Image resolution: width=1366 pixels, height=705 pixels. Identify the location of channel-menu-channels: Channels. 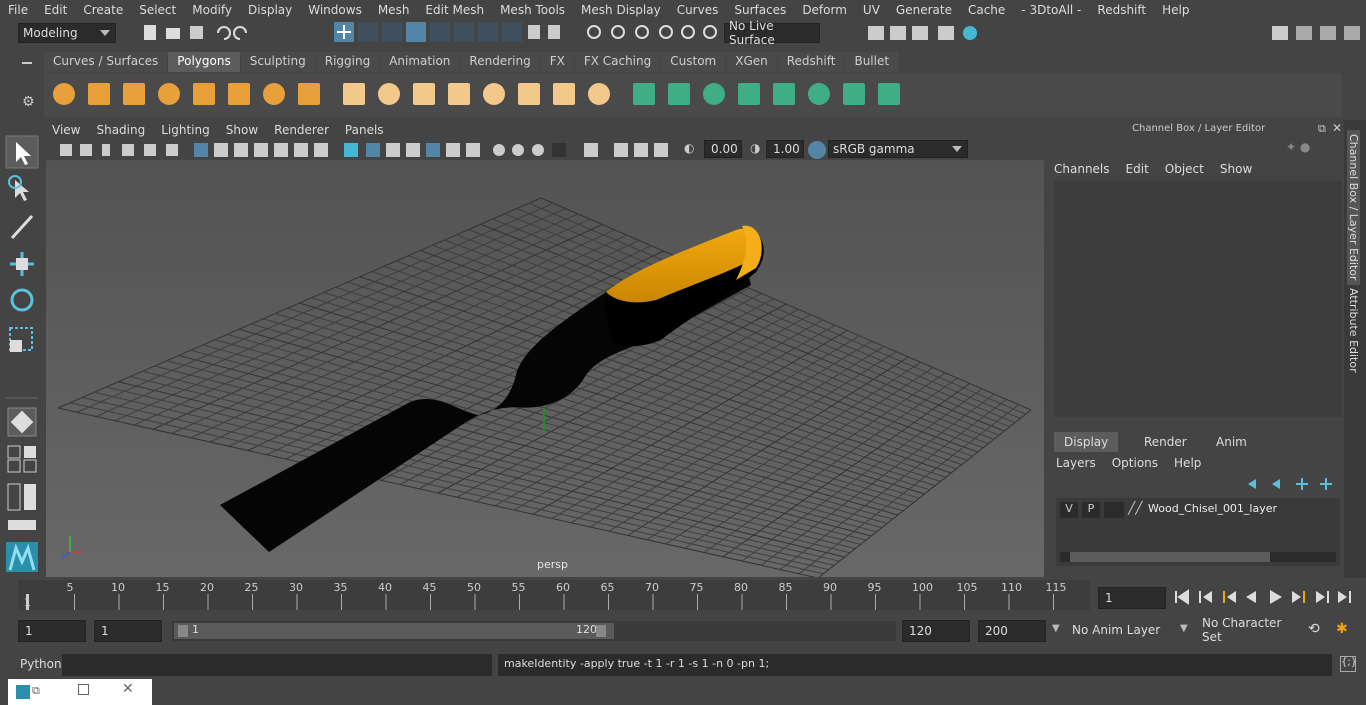
(1082, 169).